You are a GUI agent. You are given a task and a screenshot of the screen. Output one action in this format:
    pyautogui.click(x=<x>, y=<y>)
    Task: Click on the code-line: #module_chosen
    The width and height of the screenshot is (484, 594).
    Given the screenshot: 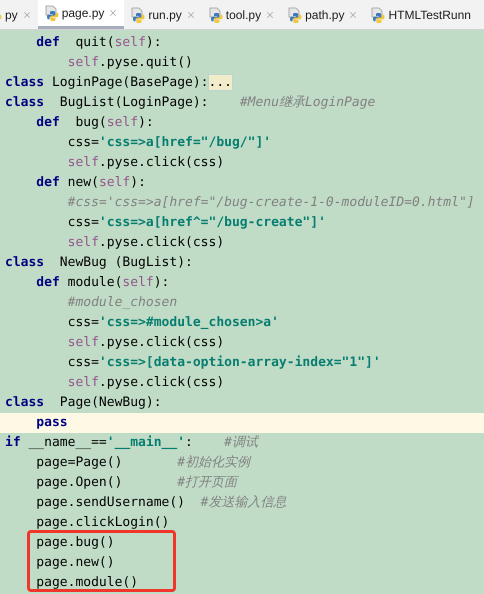 What is the action you would take?
    pyautogui.click(x=122, y=303)
    